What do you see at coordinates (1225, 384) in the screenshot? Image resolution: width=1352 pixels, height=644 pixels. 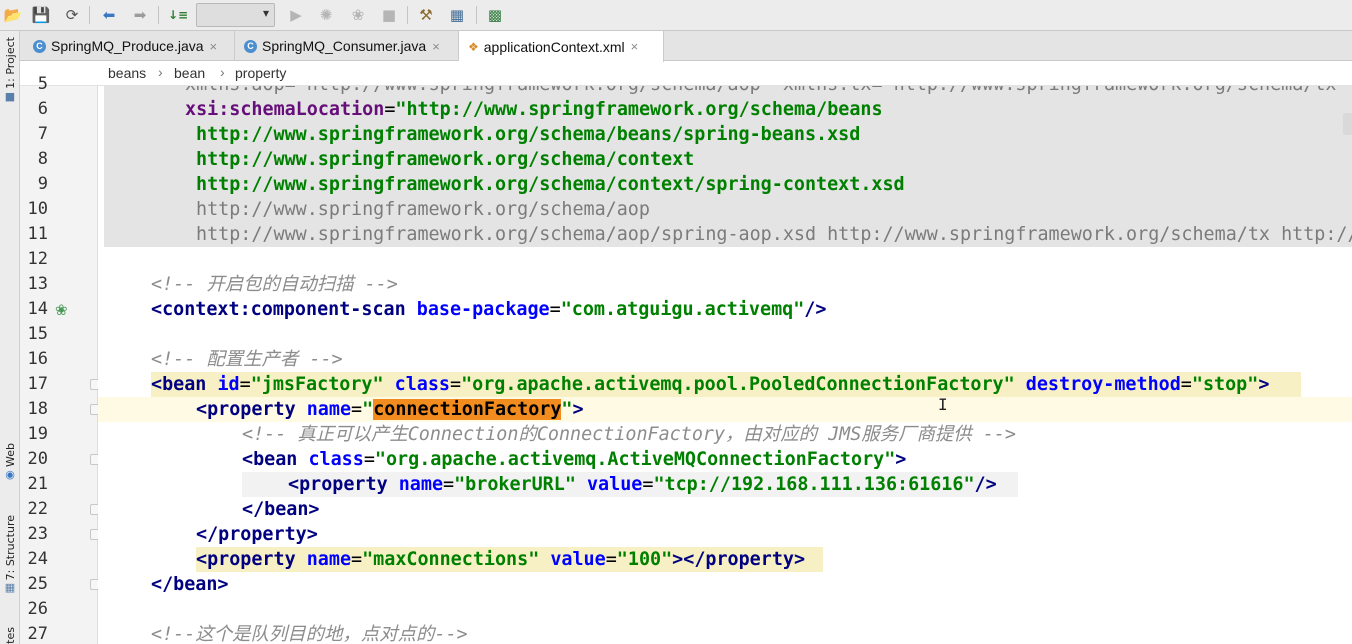 I see `xml-value: "stop"` at bounding box center [1225, 384].